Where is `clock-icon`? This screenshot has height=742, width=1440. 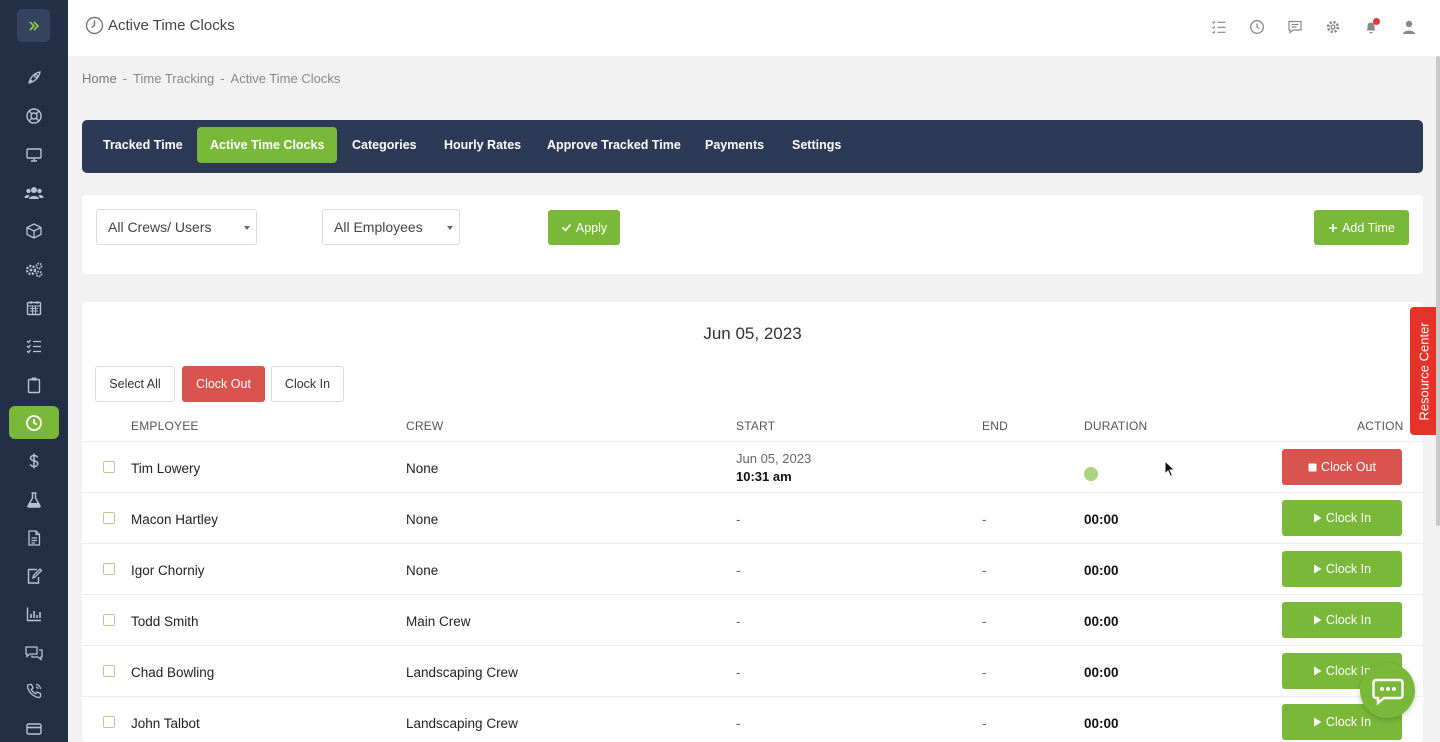 clock-icon is located at coordinates (1257, 27).